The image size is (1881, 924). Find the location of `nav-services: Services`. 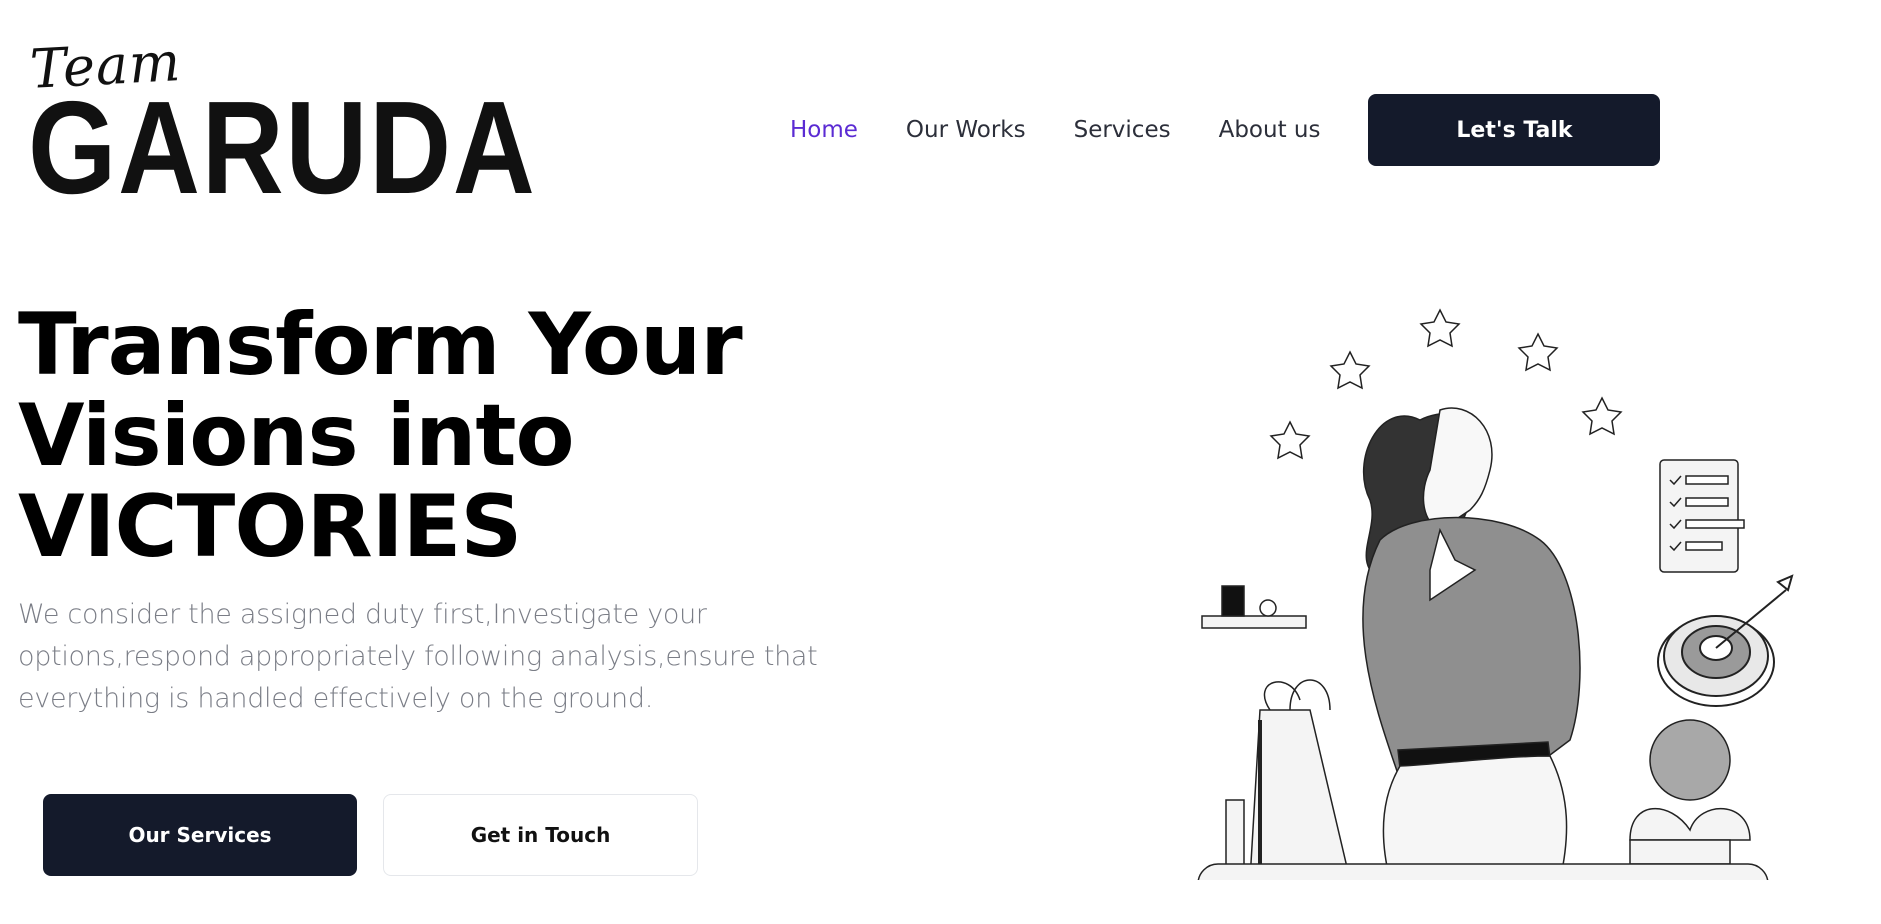

nav-services: Services is located at coordinates (1122, 130).